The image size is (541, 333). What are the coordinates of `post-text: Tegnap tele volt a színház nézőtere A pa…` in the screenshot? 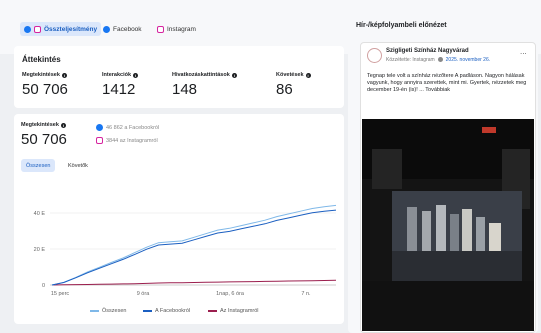 It's located at (447, 83).